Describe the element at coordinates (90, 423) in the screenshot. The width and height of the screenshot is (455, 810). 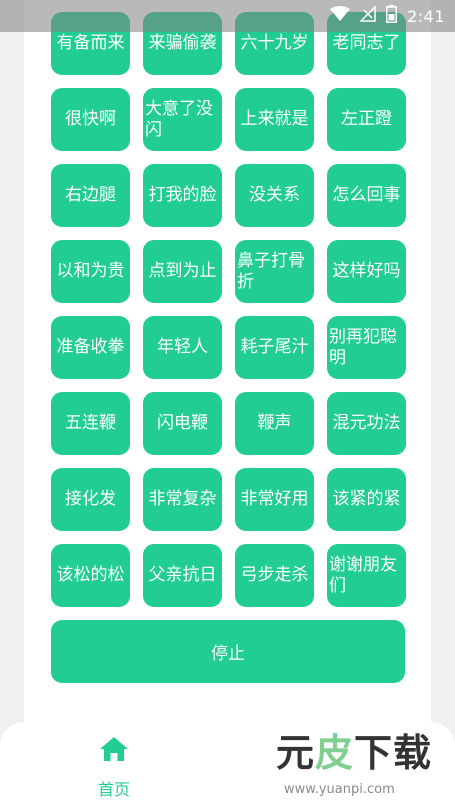
I see `phrase-button: 五连鞭` at that location.